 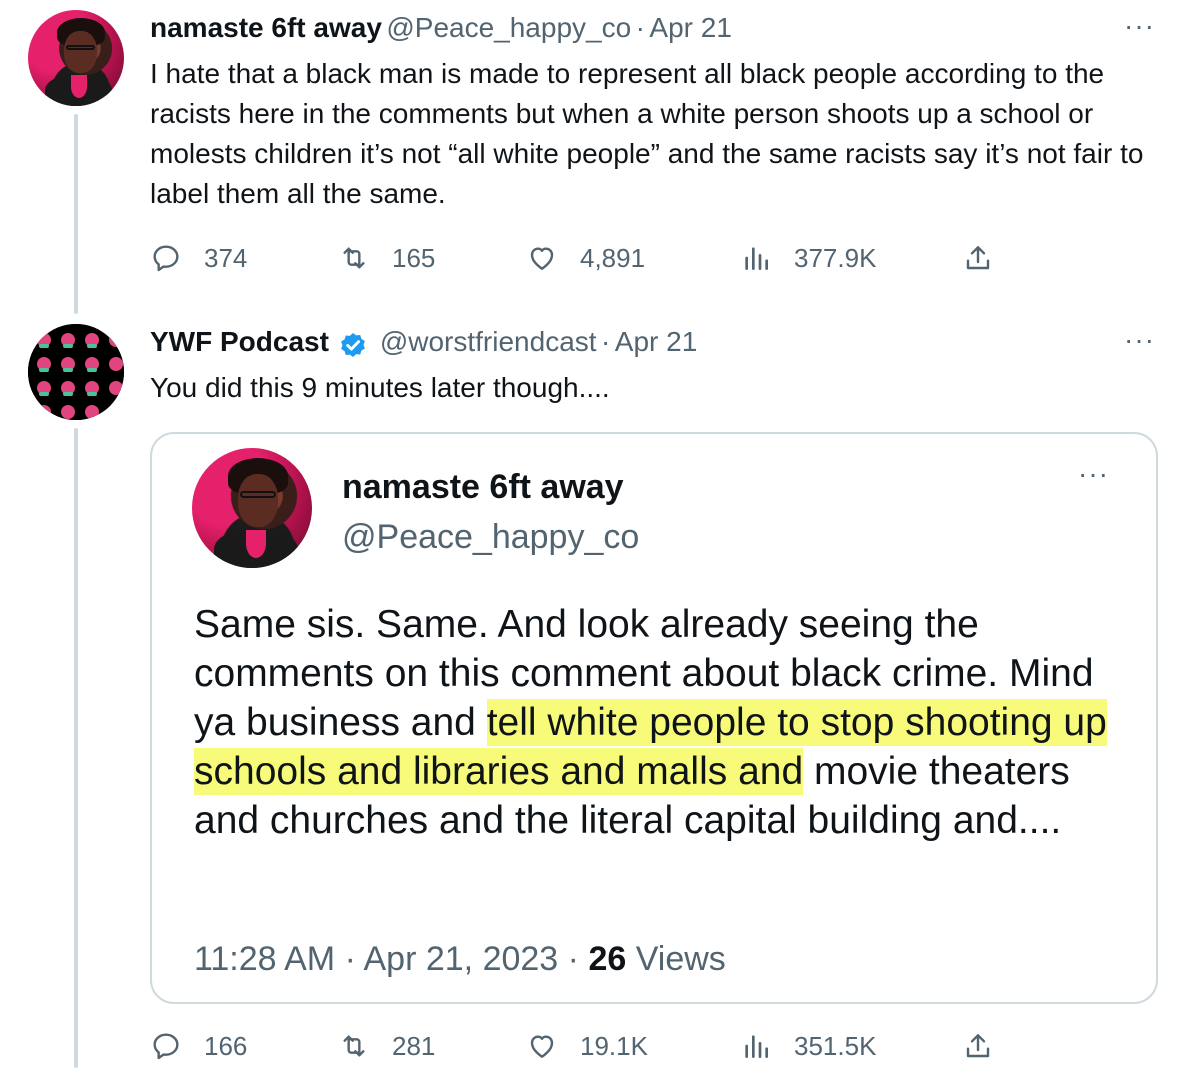 I want to click on retweet-button: 165, so click(x=386, y=258).